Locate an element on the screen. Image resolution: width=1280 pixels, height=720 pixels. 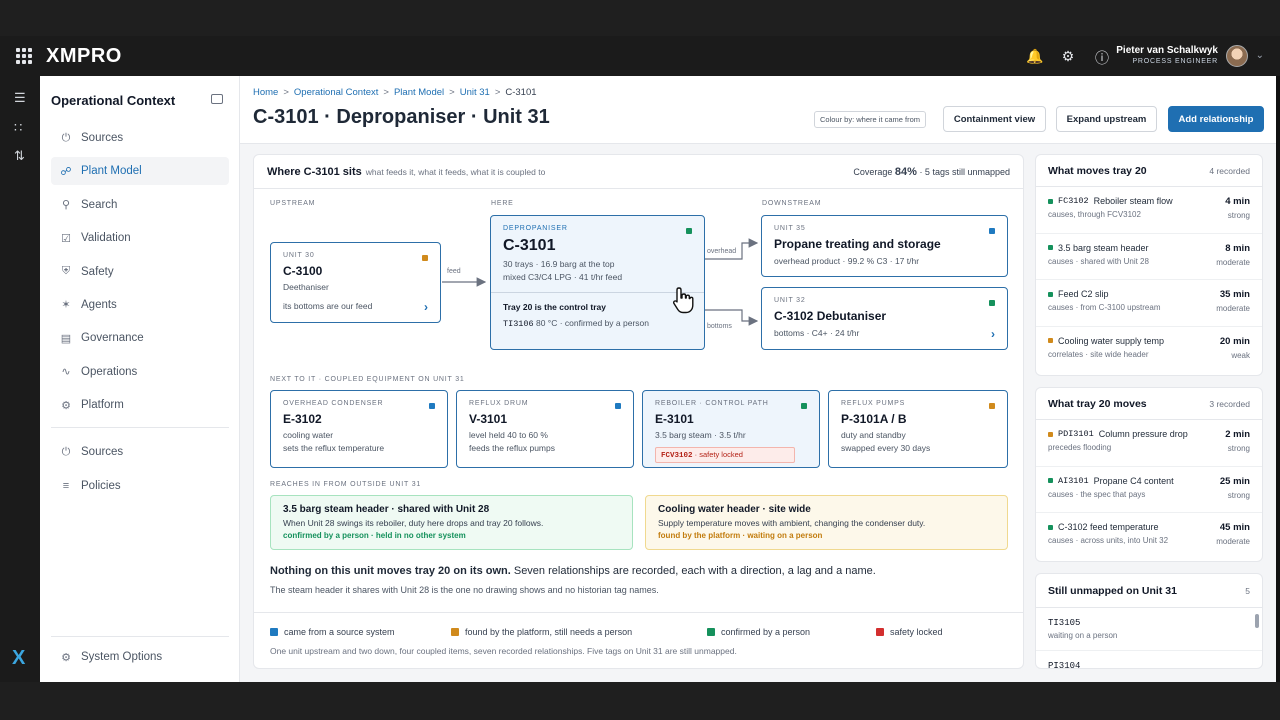
collapse-sidebar-icon is located at coordinates (217, 99).